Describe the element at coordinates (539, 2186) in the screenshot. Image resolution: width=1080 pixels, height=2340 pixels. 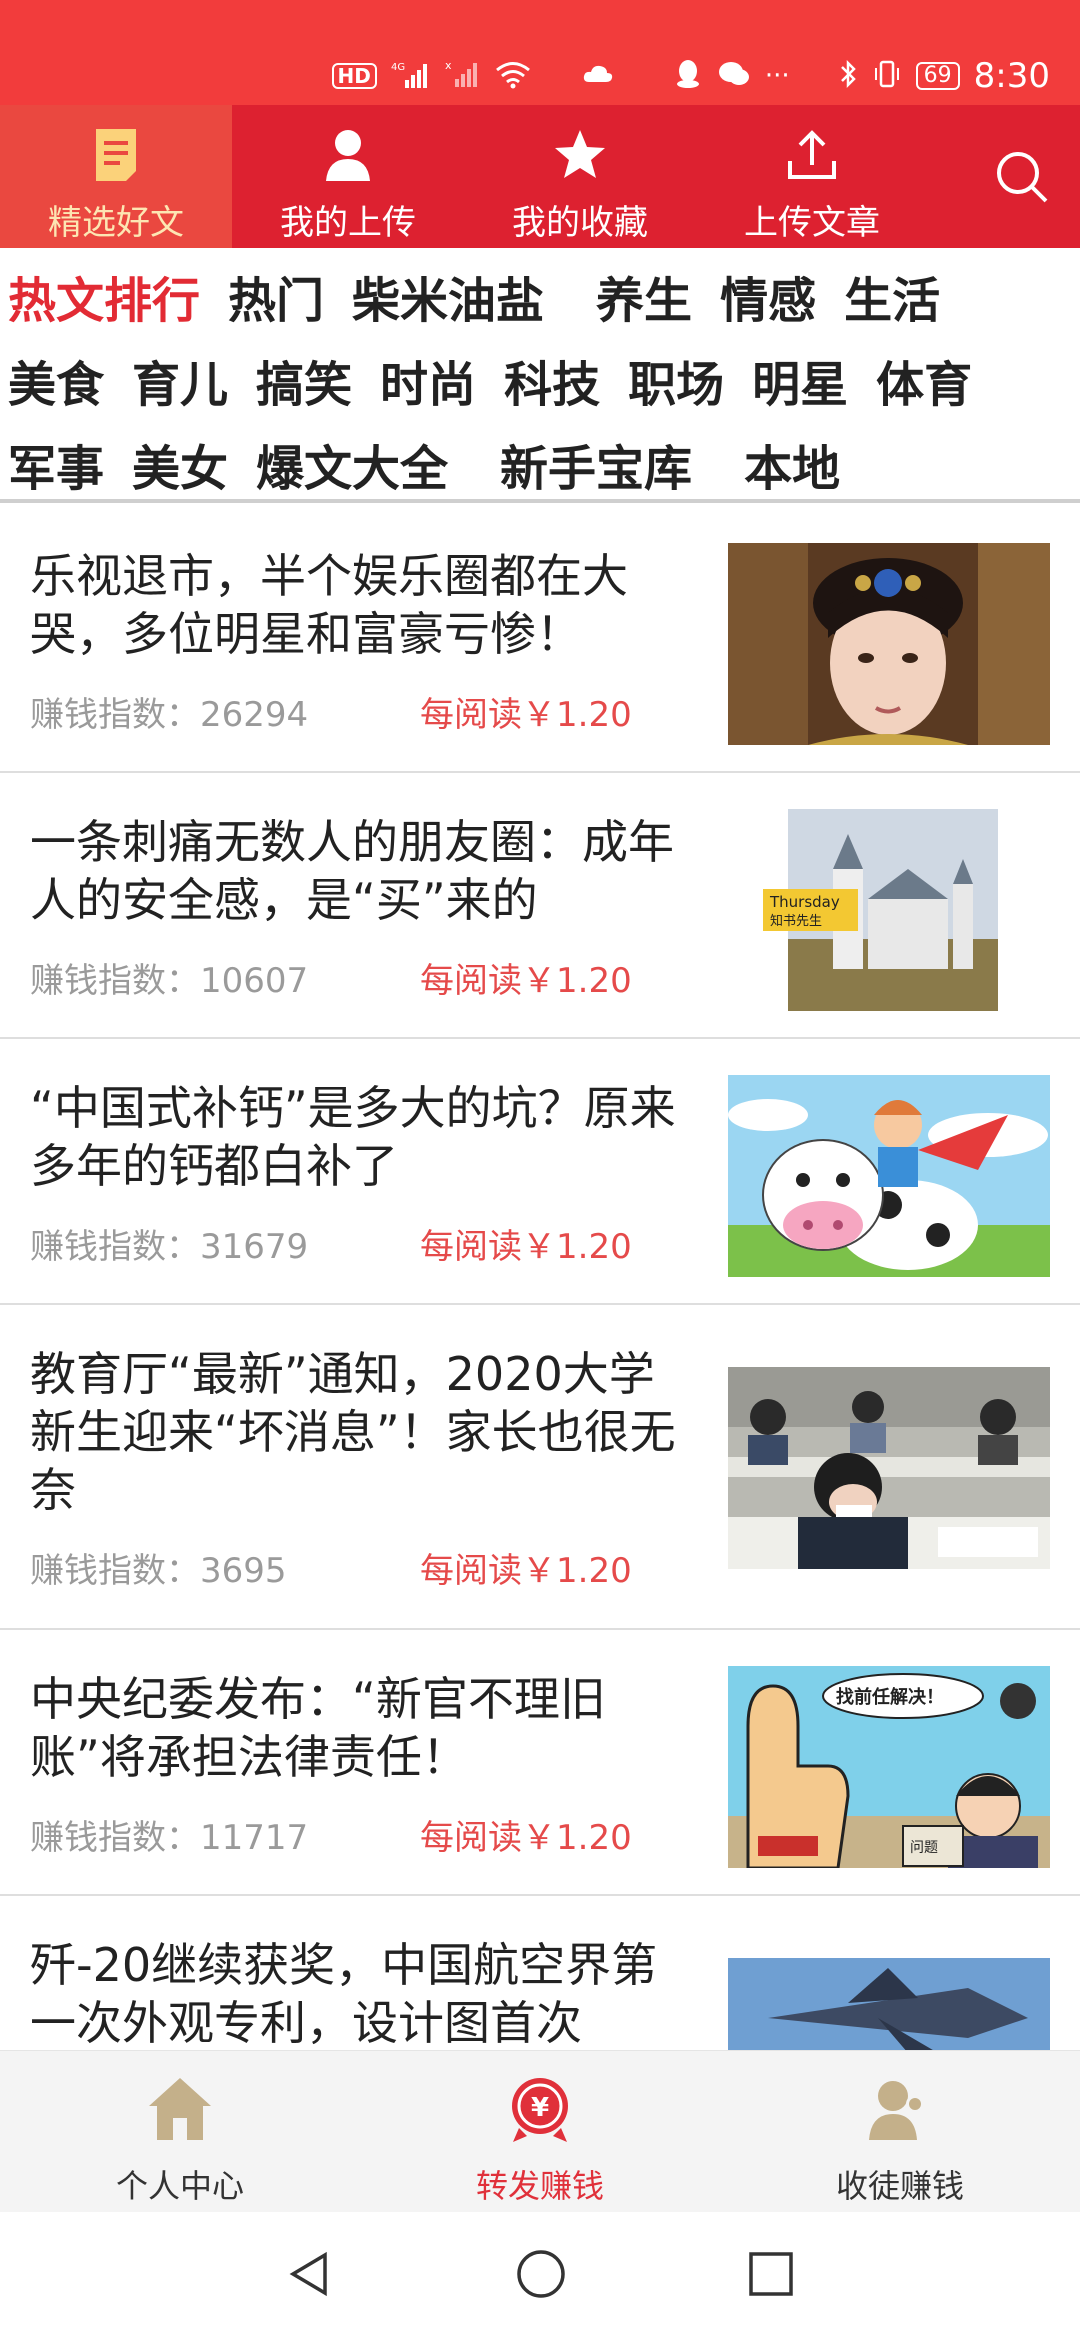
I see `tab-label: 转发赚钱` at that location.